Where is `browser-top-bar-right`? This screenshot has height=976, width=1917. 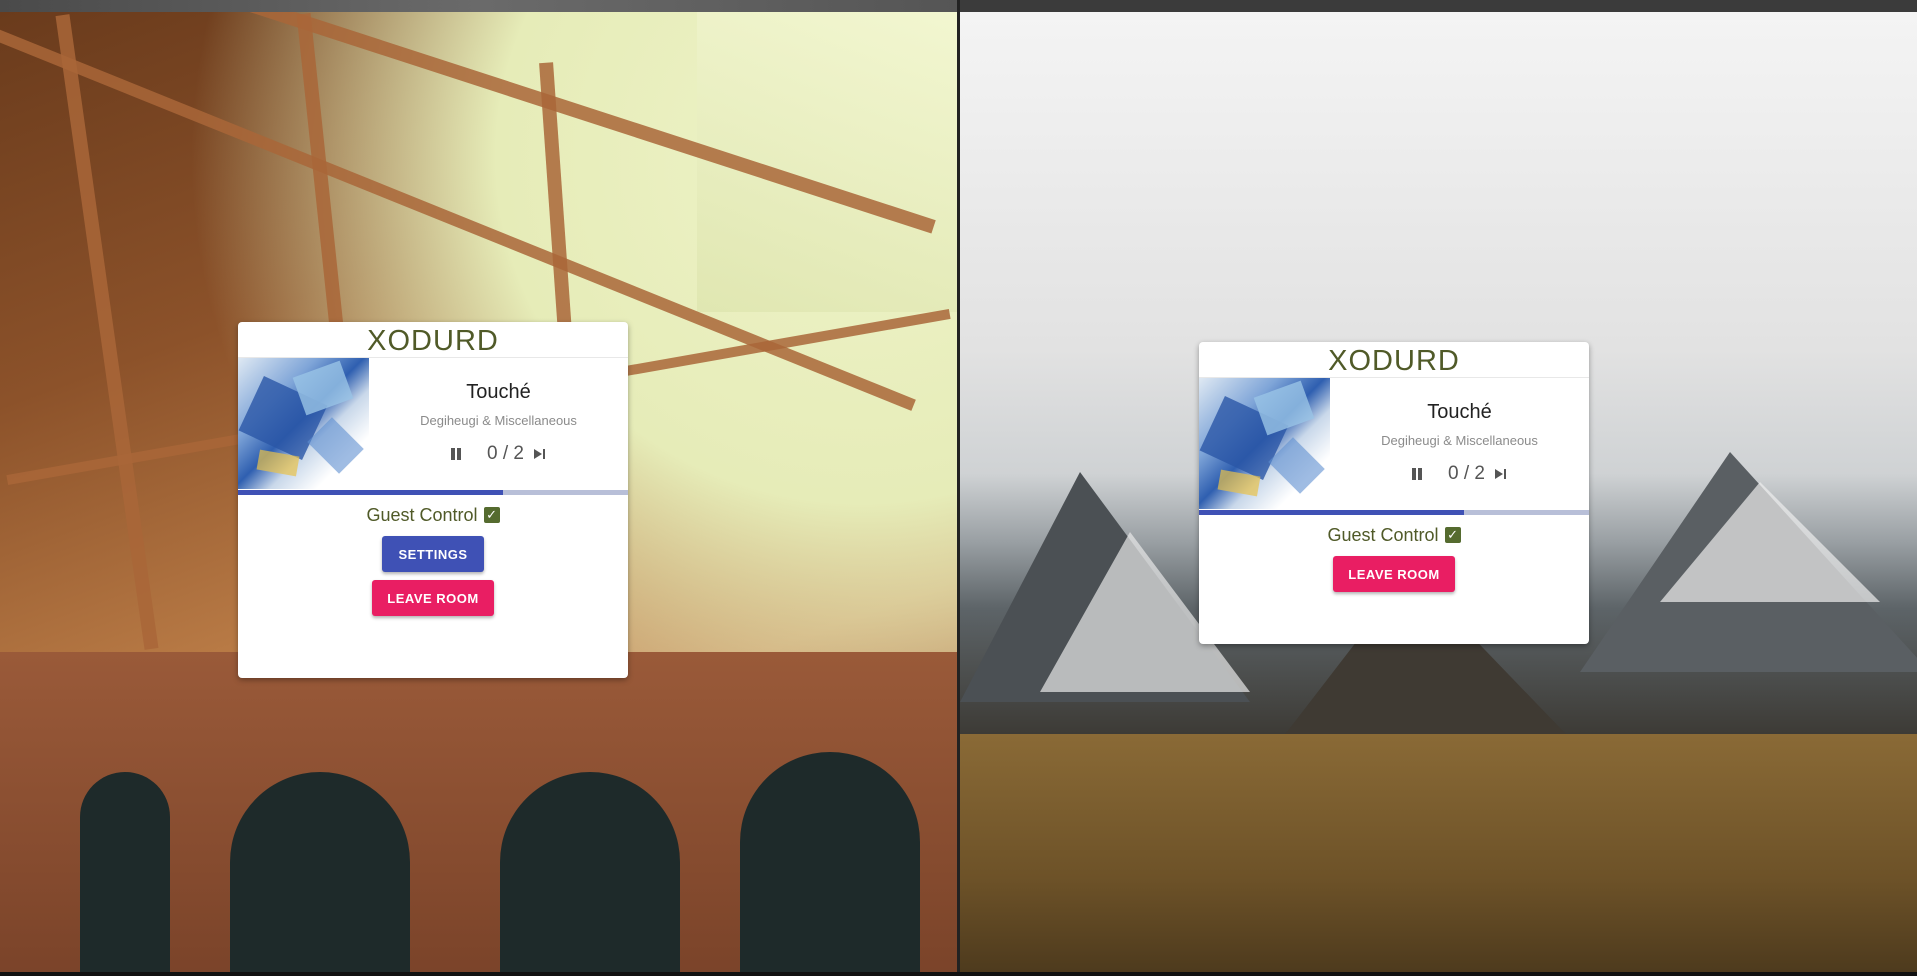 browser-top-bar-right is located at coordinates (1438, 6).